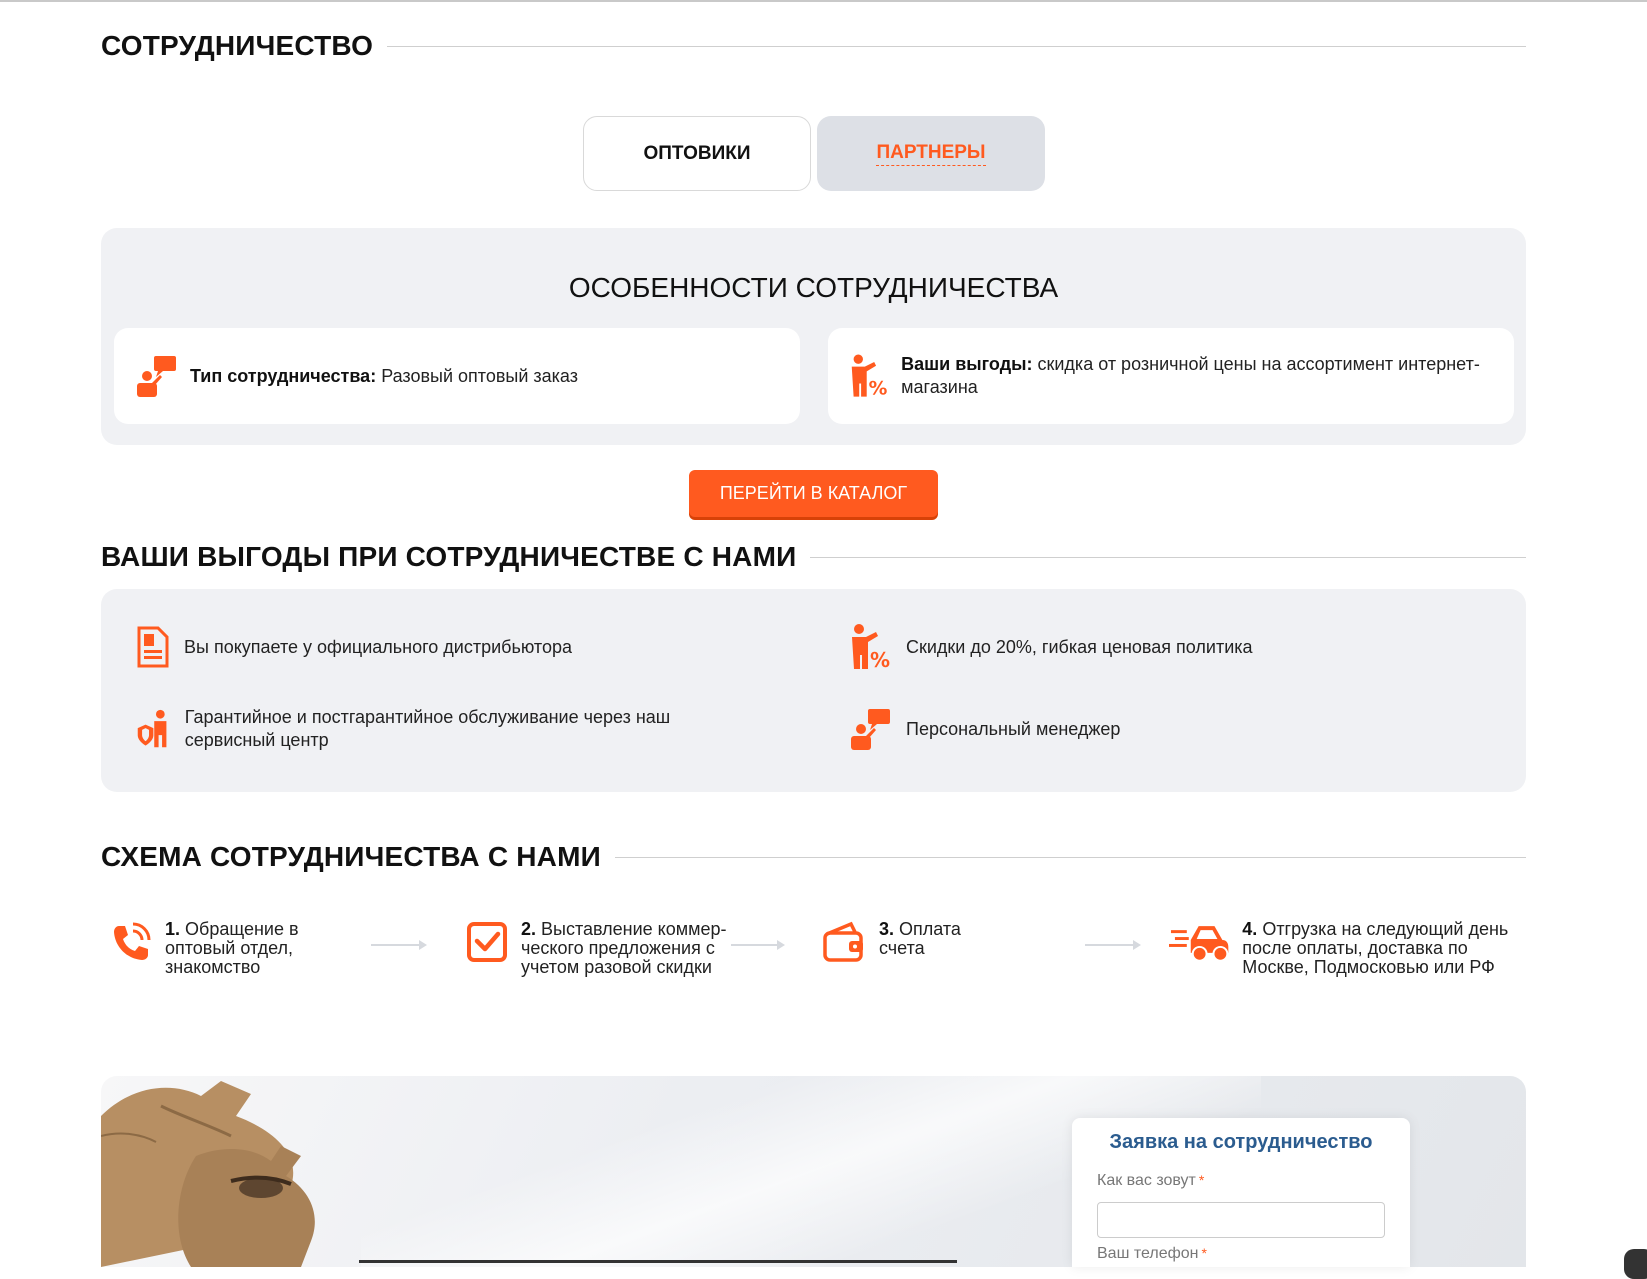 Image resolution: width=1647 pixels, height=1279 pixels. Describe the element at coordinates (208, 1174) in the screenshot. I see `money-bags-image` at that location.